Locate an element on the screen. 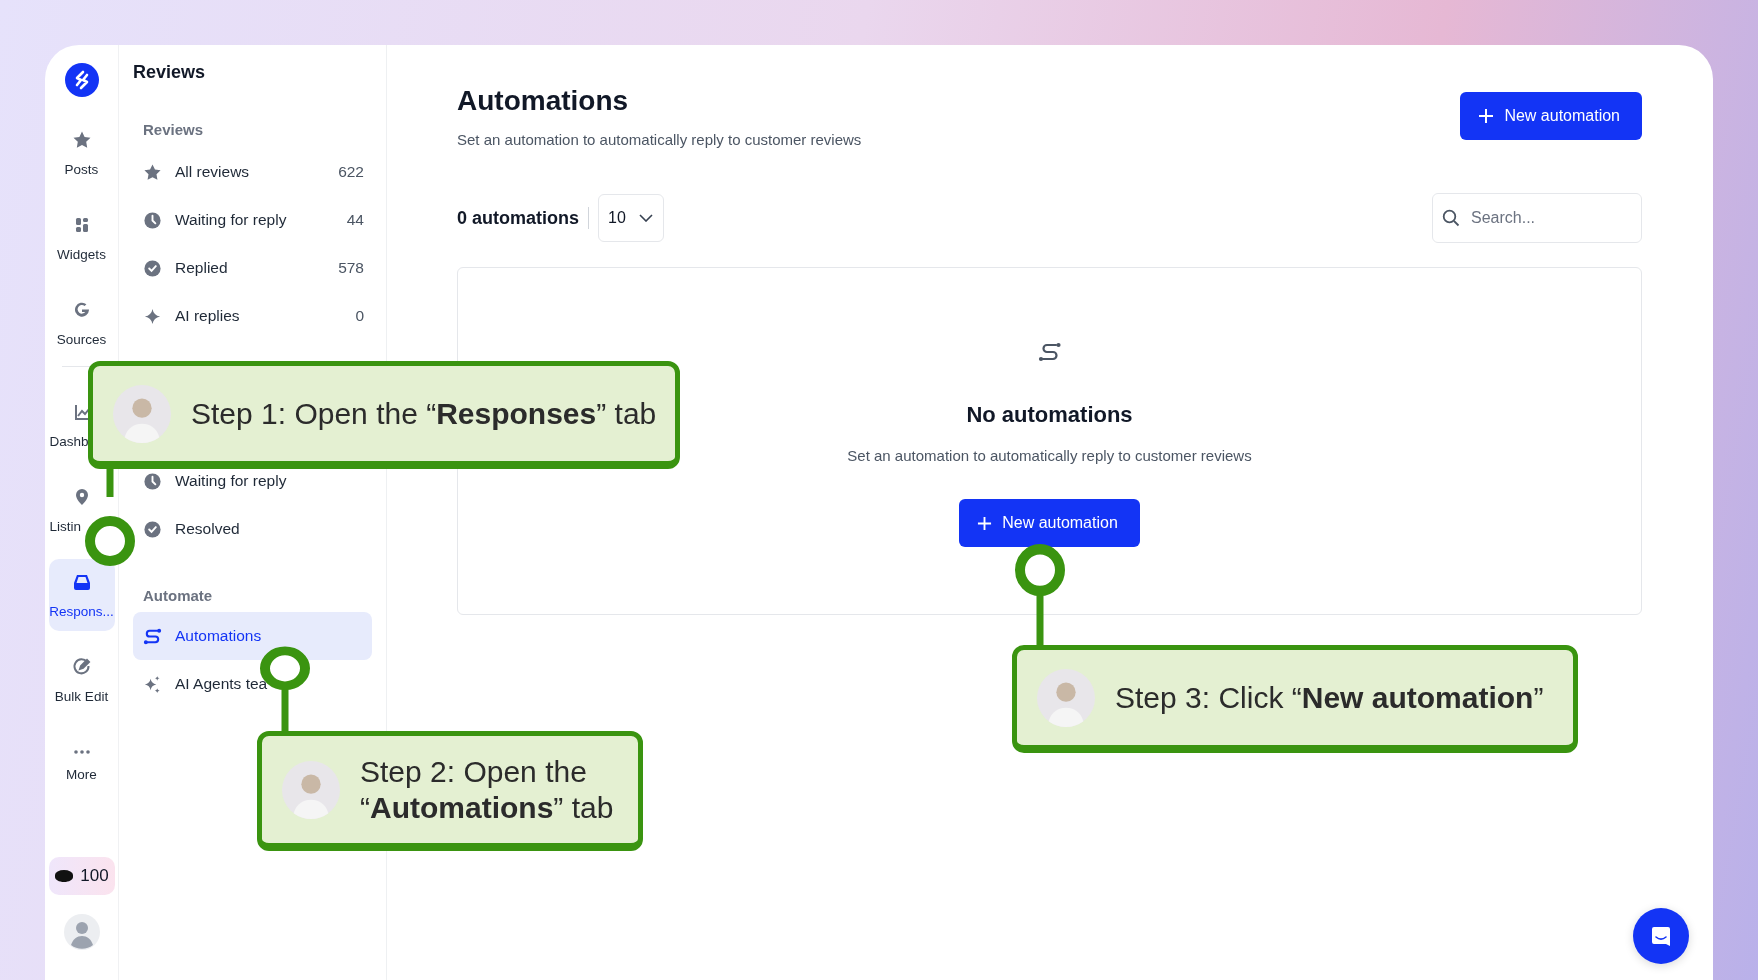 The height and width of the screenshot is (980, 1758). nav-item: Sources is located at coordinates (81, 323).